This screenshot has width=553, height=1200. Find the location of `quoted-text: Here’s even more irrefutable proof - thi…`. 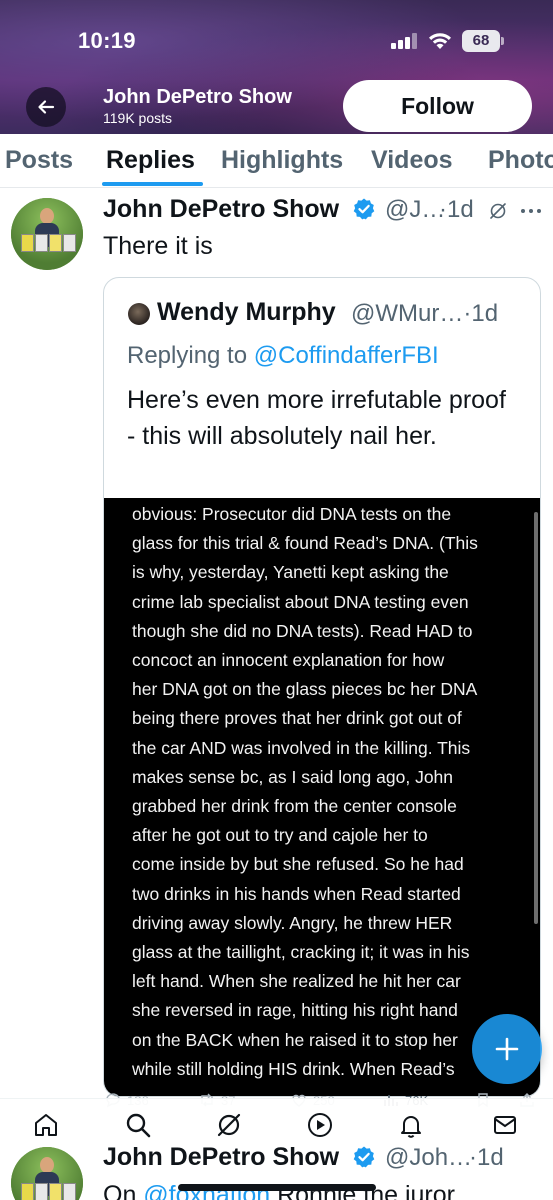

quoted-text: Here’s even more irrefutable proof - thi… is located at coordinates (316, 418).